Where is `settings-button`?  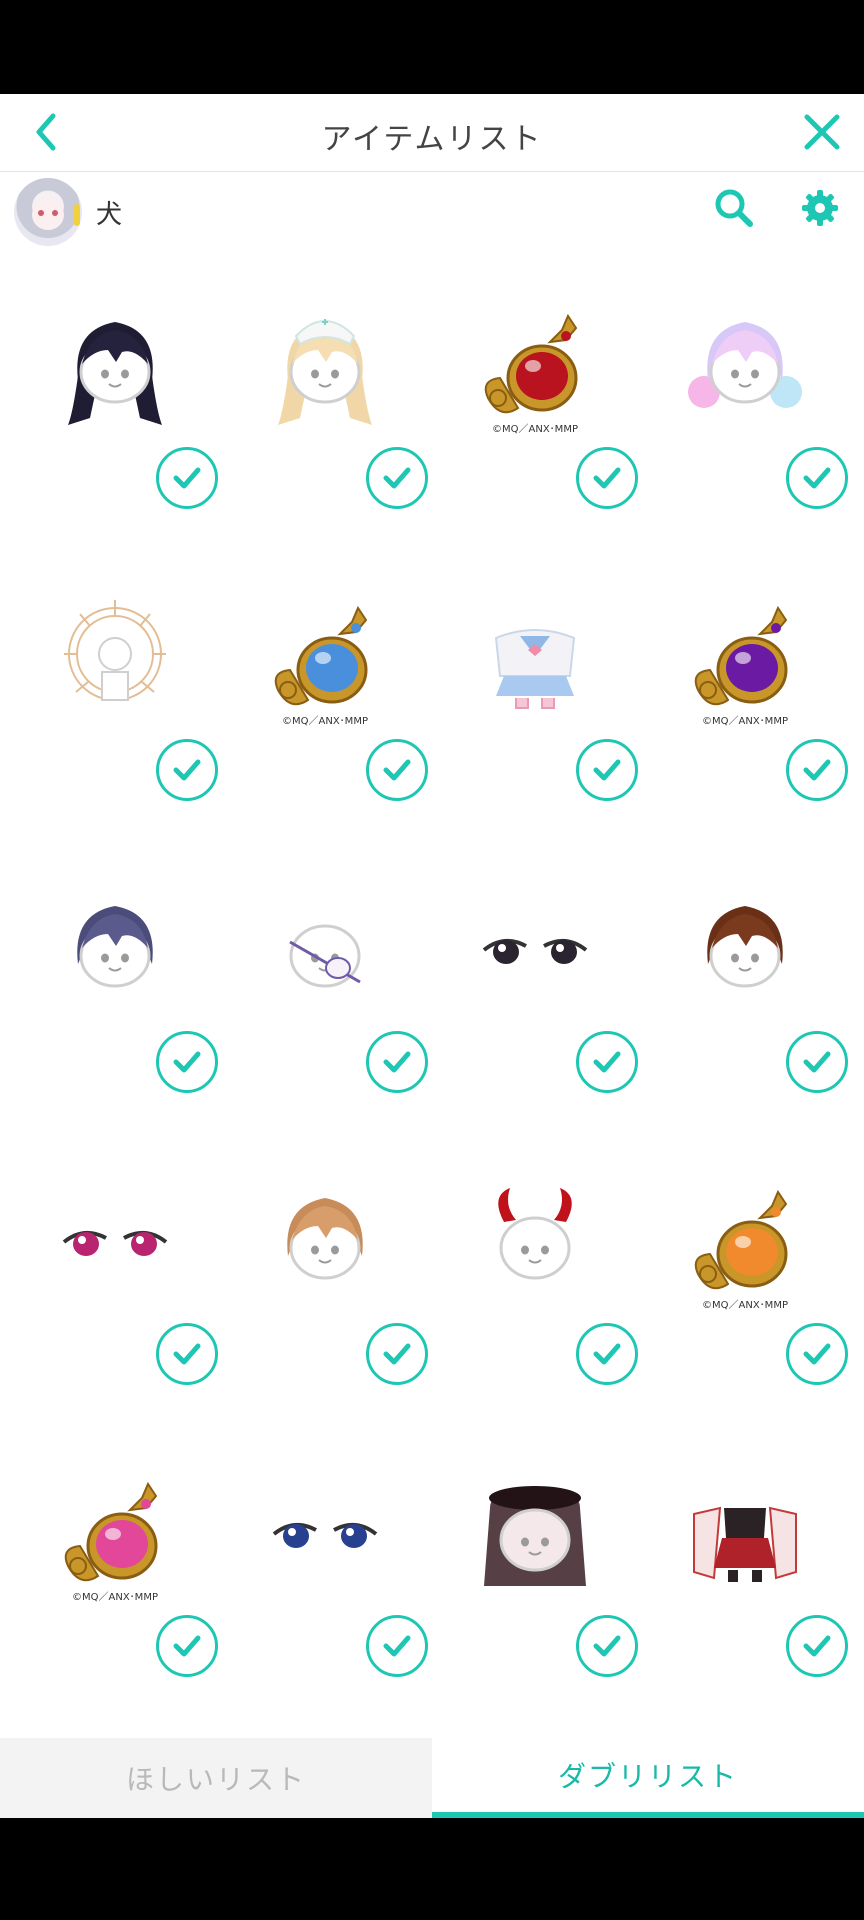
settings-button is located at coordinates (820, 208).